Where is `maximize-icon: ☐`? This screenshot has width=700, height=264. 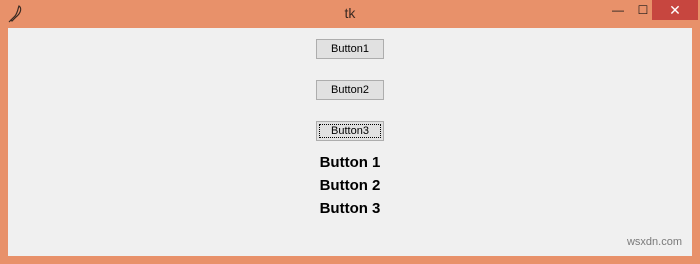
maximize-icon: ☐ is located at coordinates (643, 10).